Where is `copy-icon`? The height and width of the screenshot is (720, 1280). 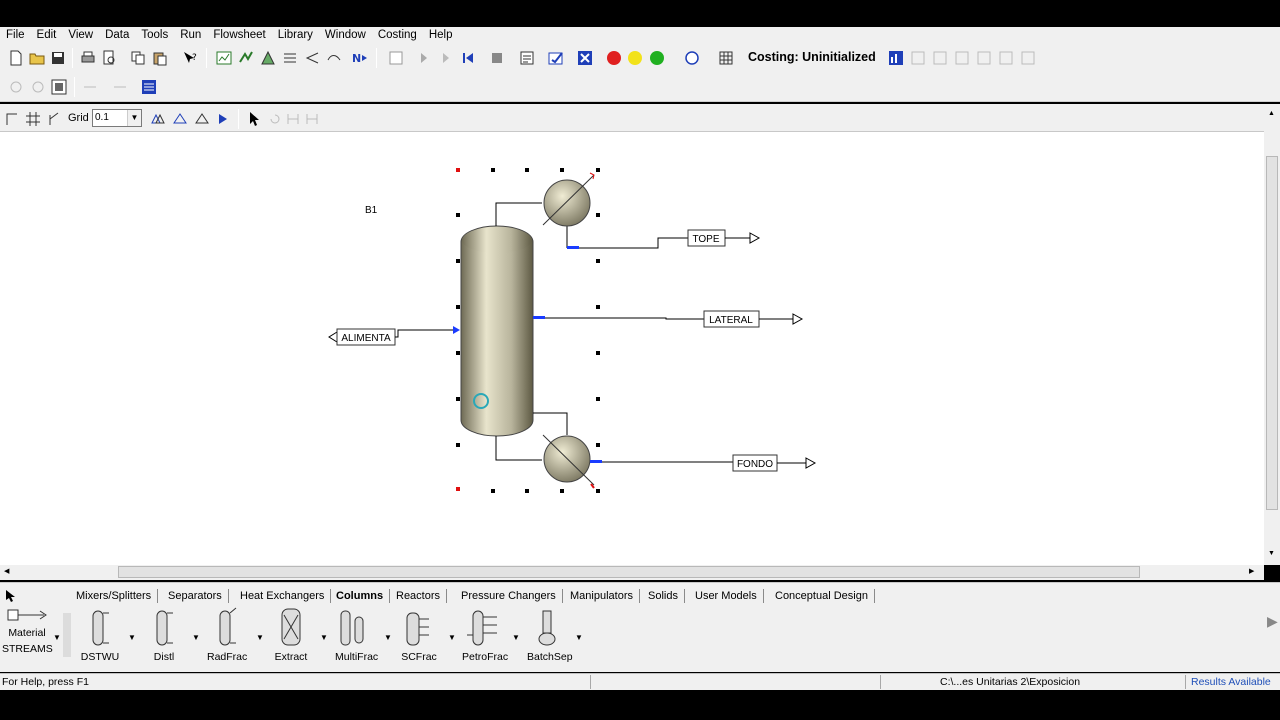
copy-icon is located at coordinates (137, 57).